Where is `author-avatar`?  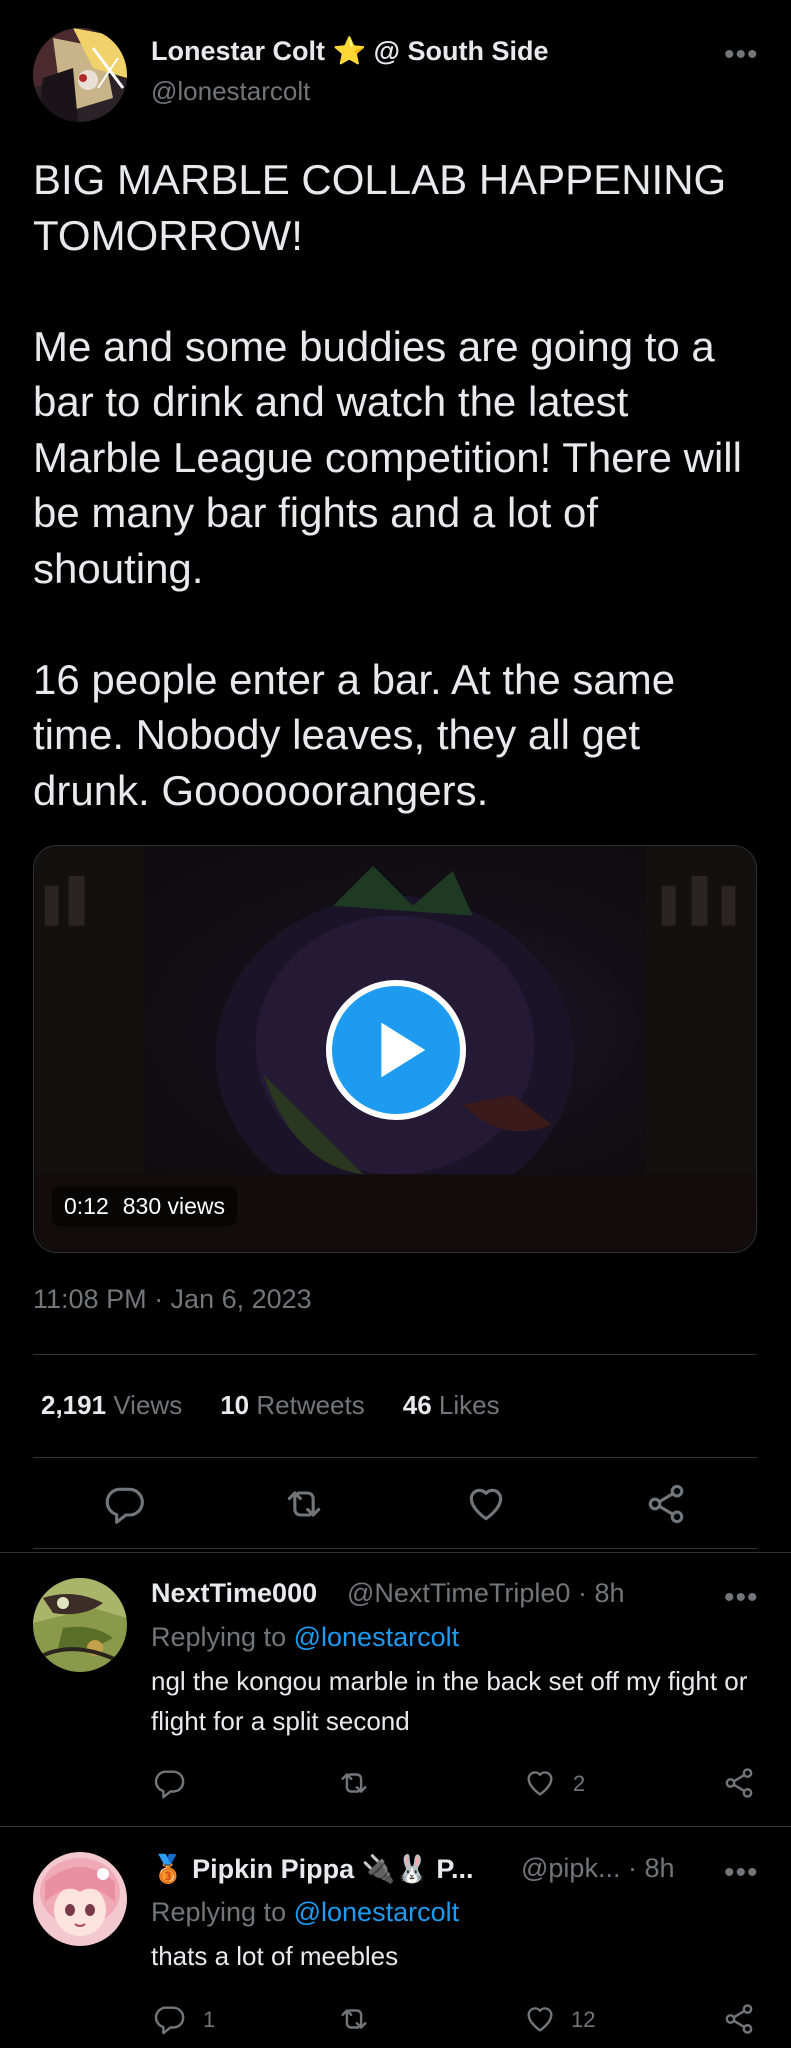 author-avatar is located at coordinates (80, 75).